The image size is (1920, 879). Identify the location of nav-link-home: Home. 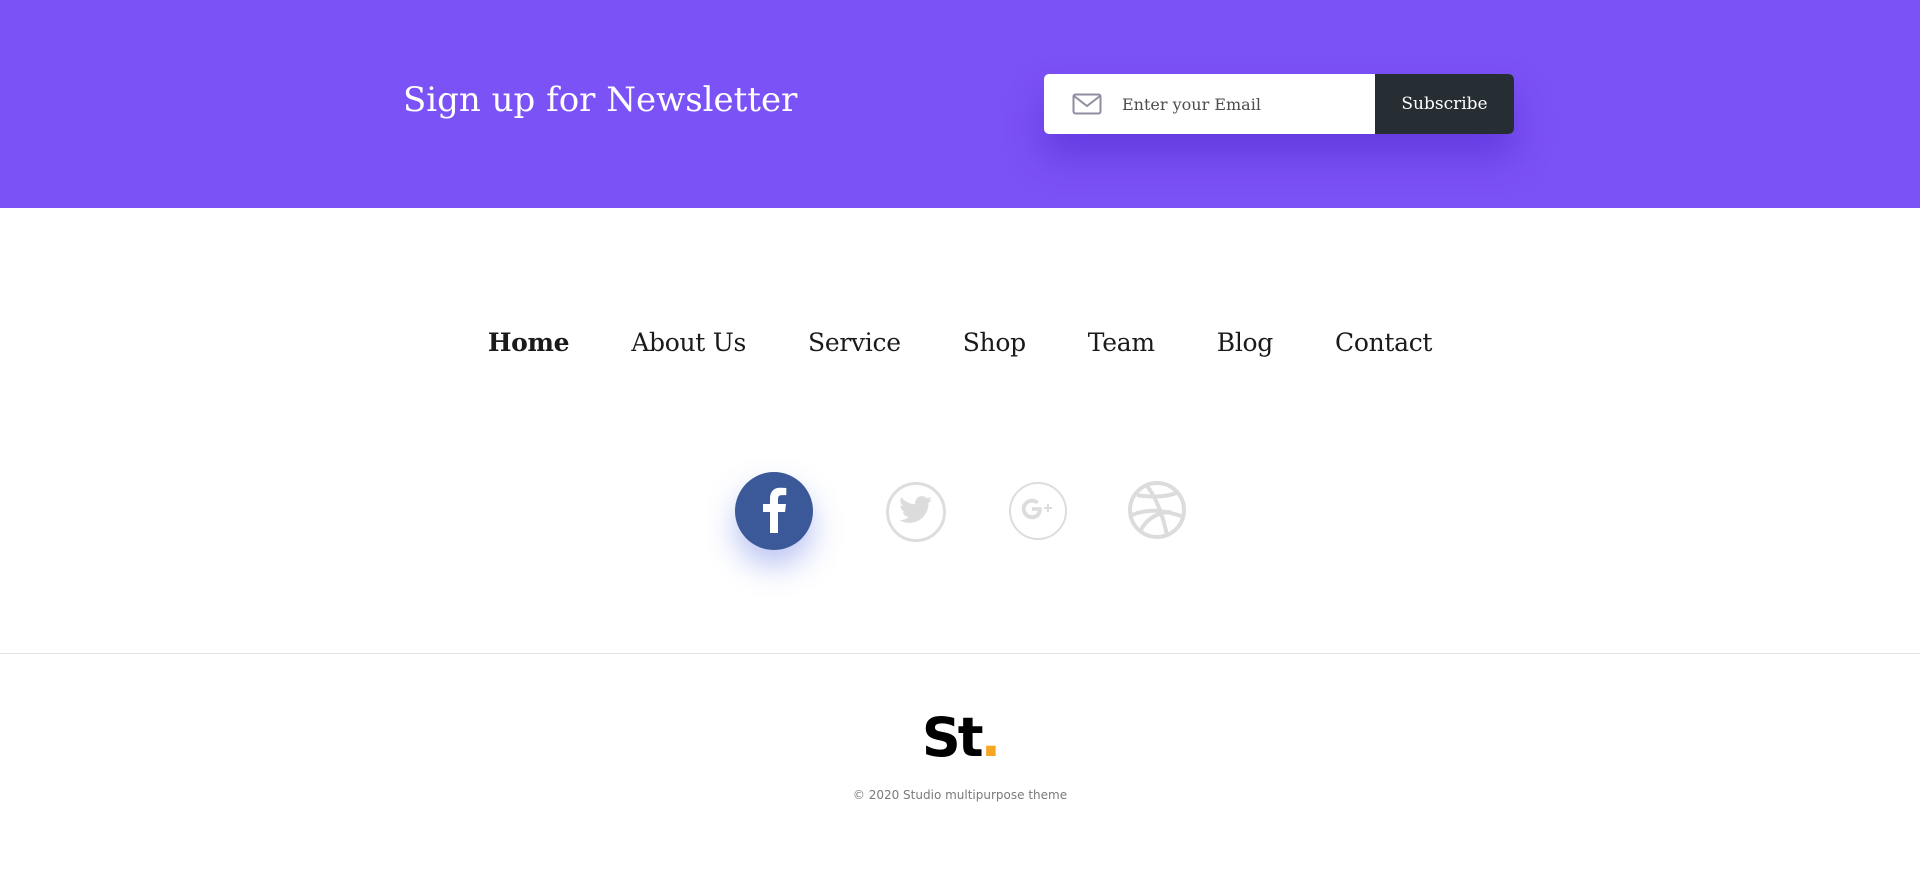
(529, 342).